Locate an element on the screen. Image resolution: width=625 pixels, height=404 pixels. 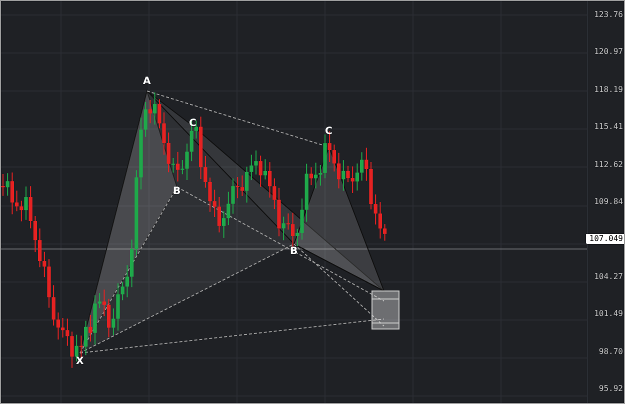
price-tick-label: 123.76 is located at coordinates (608, 15).